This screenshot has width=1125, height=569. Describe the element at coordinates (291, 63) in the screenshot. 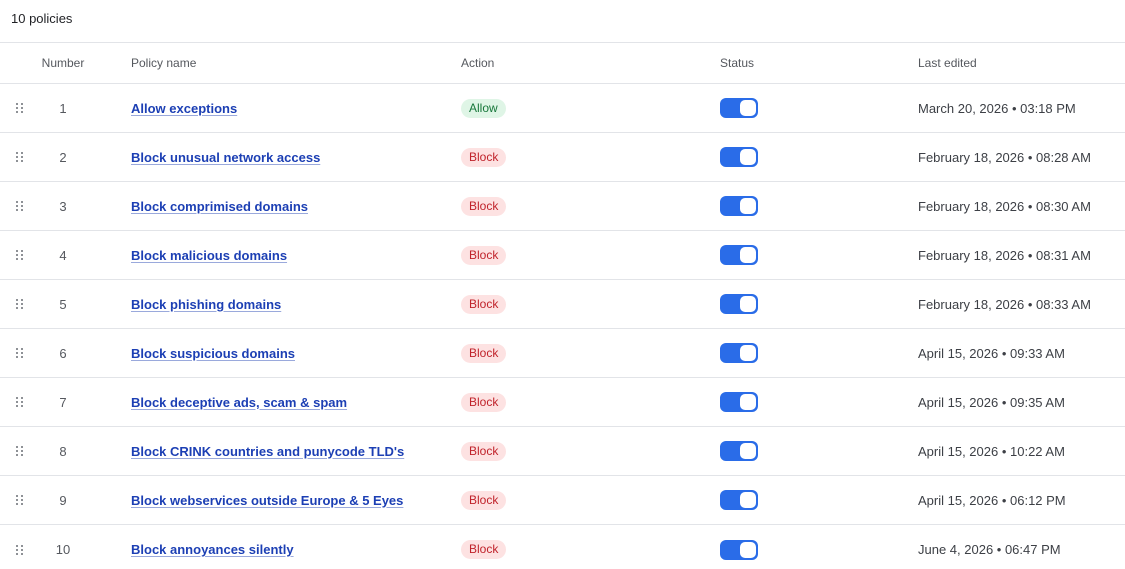

I see `column-header-policy-name: Policy name` at that location.